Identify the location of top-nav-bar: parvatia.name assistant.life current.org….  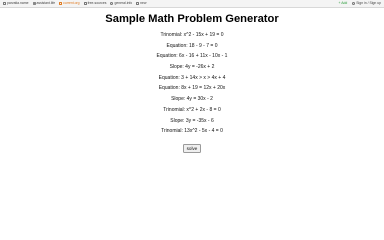
(192, 4).